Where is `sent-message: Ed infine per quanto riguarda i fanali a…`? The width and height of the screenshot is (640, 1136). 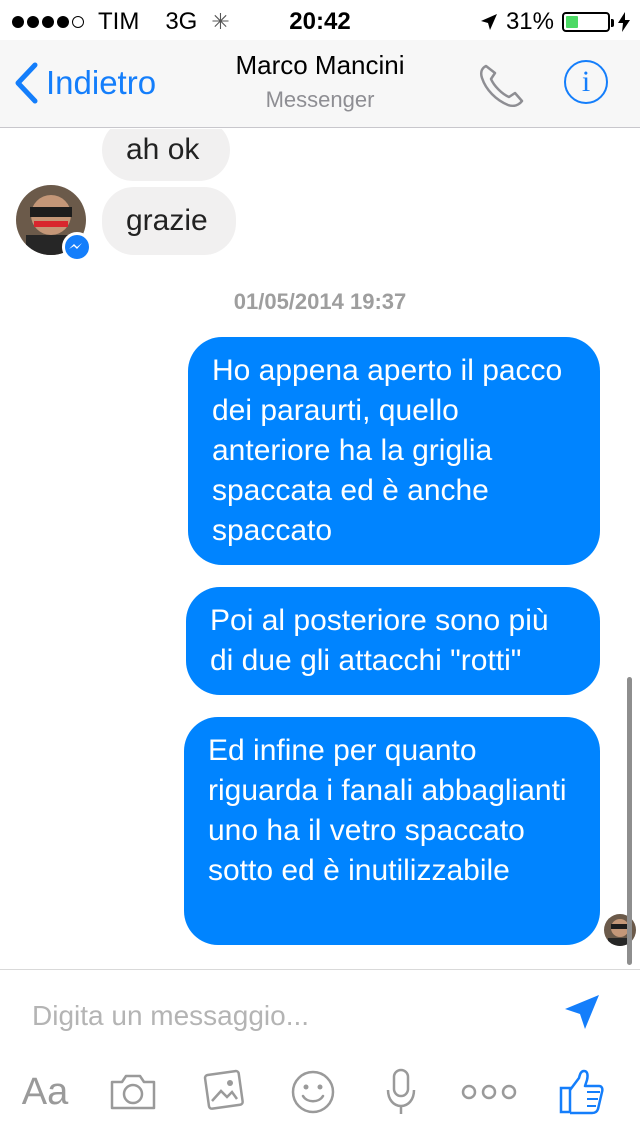
sent-message: Ed infine per quanto riguarda i fanali a… is located at coordinates (392, 831).